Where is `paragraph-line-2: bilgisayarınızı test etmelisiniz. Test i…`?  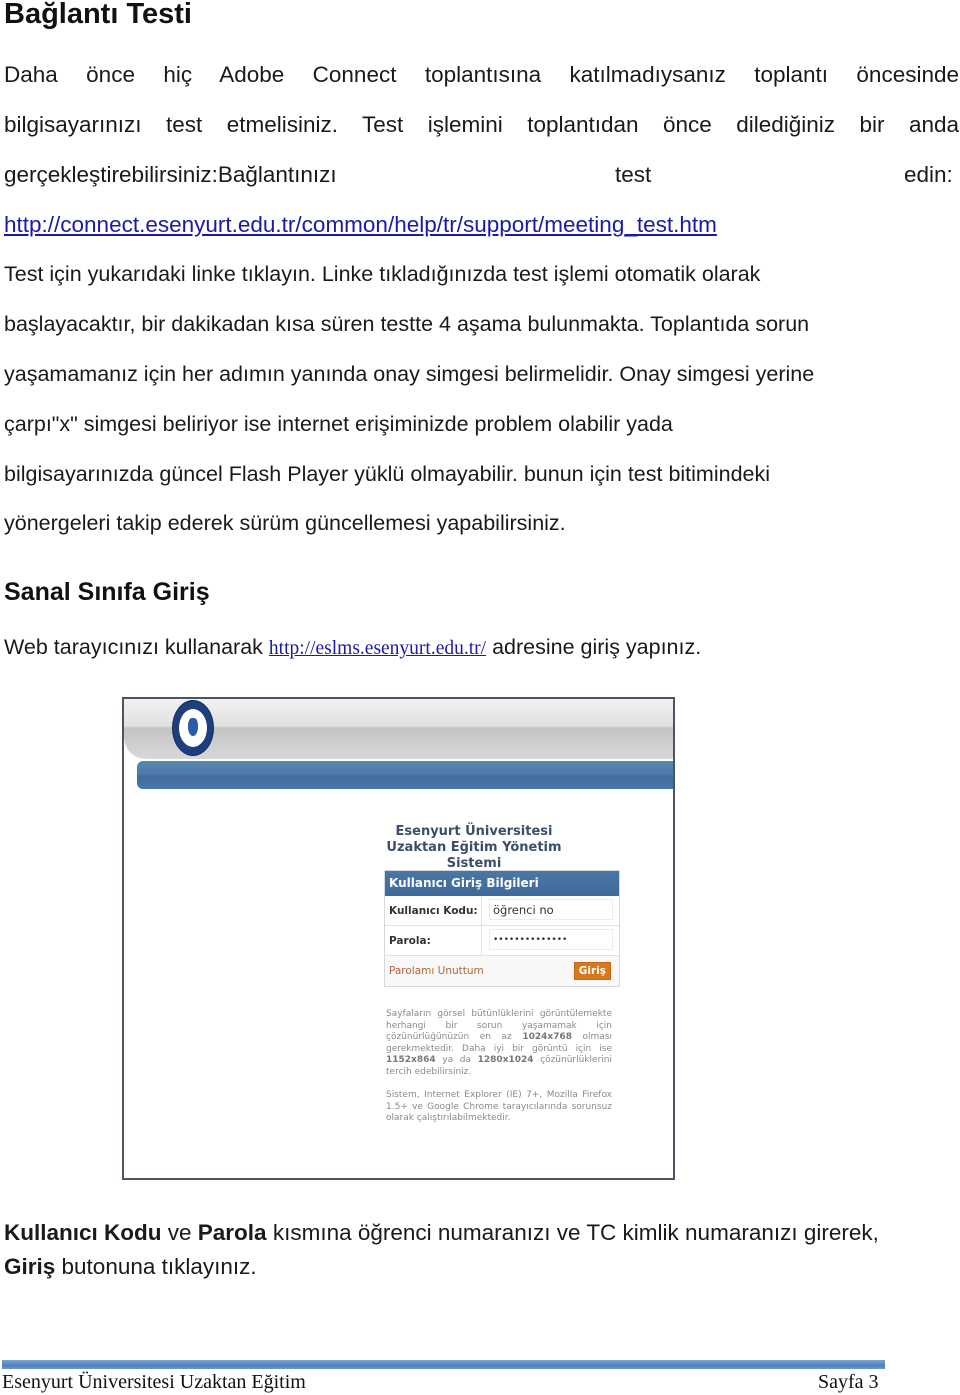 paragraph-line-2: bilgisayarınızı test etmelisiniz. Test i… is located at coordinates (481, 124).